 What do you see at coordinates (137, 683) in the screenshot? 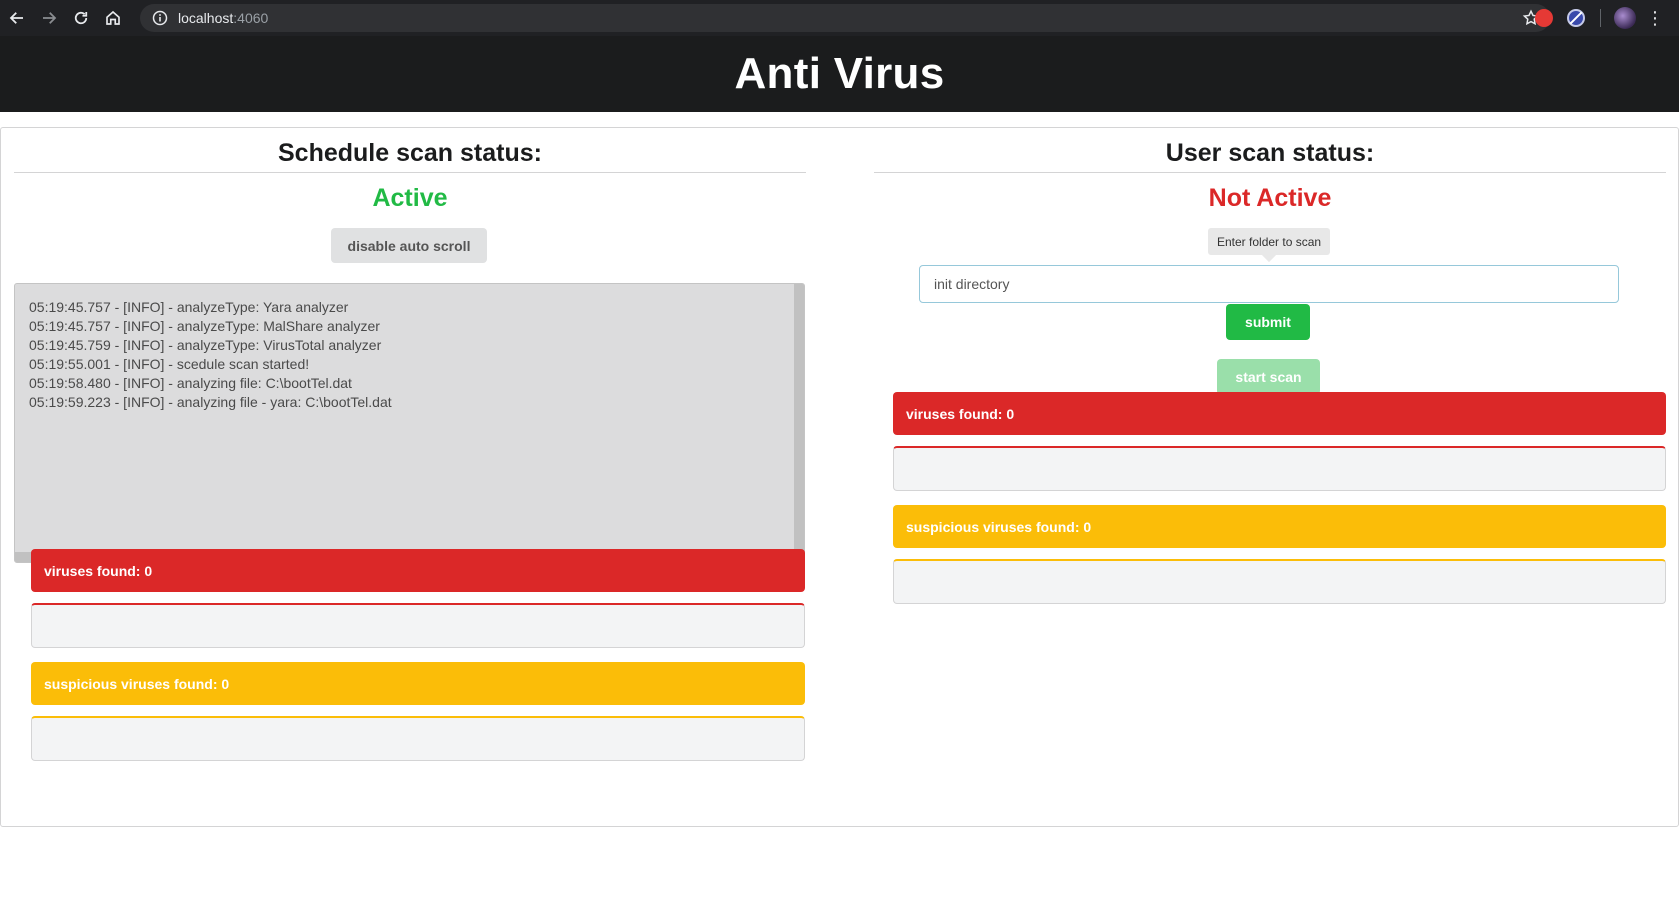
I see `schedule-suspicious-found-label: suspicious viruses found: 0` at bounding box center [137, 683].